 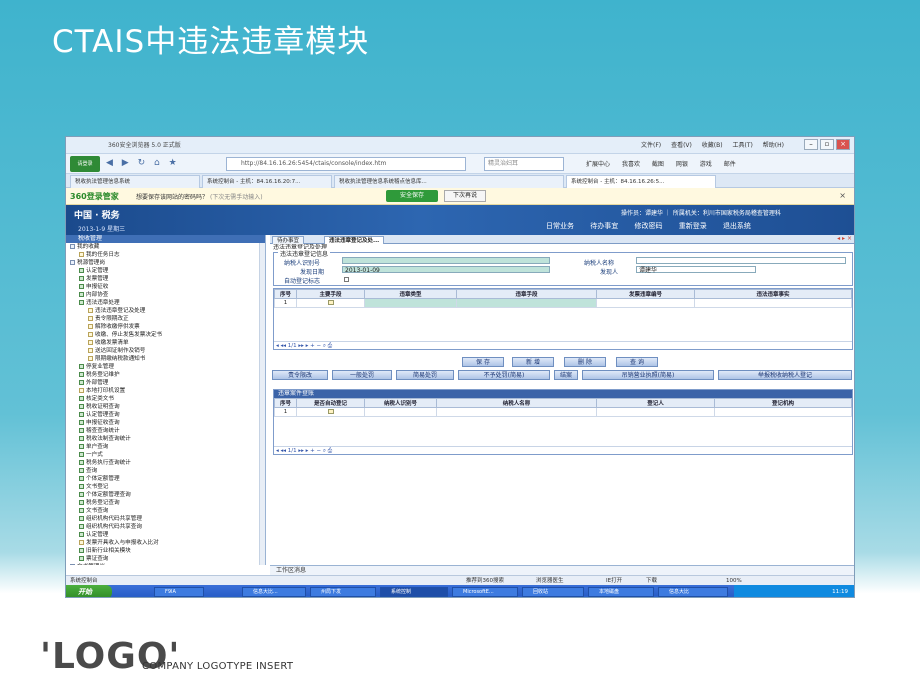 What do you see at coordinates (651, 145) in the screenshot?
I see `menu-file: 文件(F)` at bounding box center [651, 145].